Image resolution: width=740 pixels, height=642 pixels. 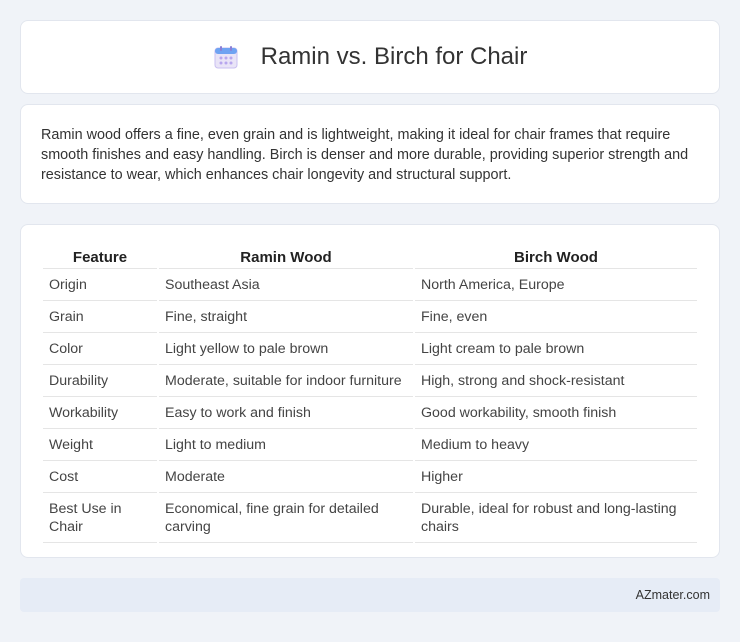 I want to click on feature-cell: Cost, so click(x=100, y=477).